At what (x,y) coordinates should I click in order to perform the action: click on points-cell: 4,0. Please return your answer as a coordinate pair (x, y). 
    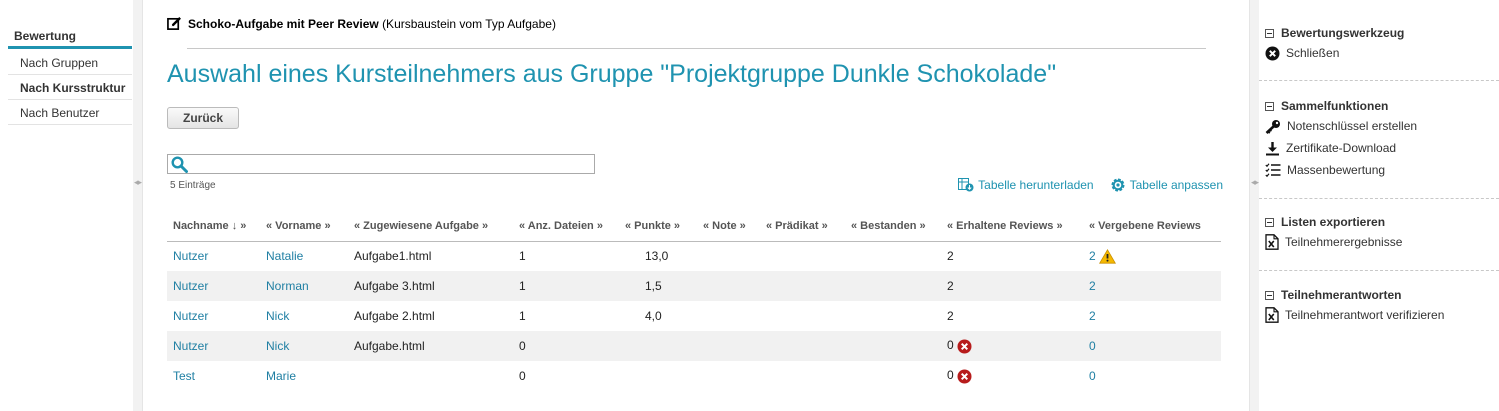
    Looking at the image, I should click on (653, 316).